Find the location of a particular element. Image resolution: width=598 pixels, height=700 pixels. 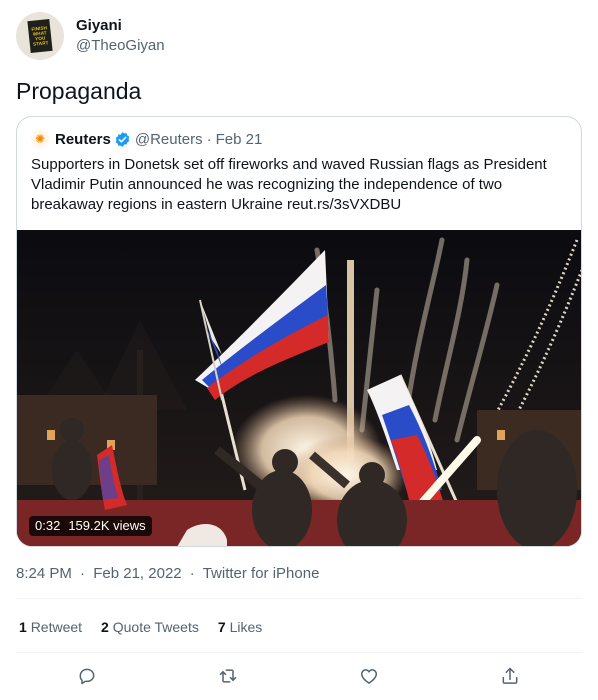

avatar-book-image: FINISH WHAT YOU START is located at coordinates (40, 36).